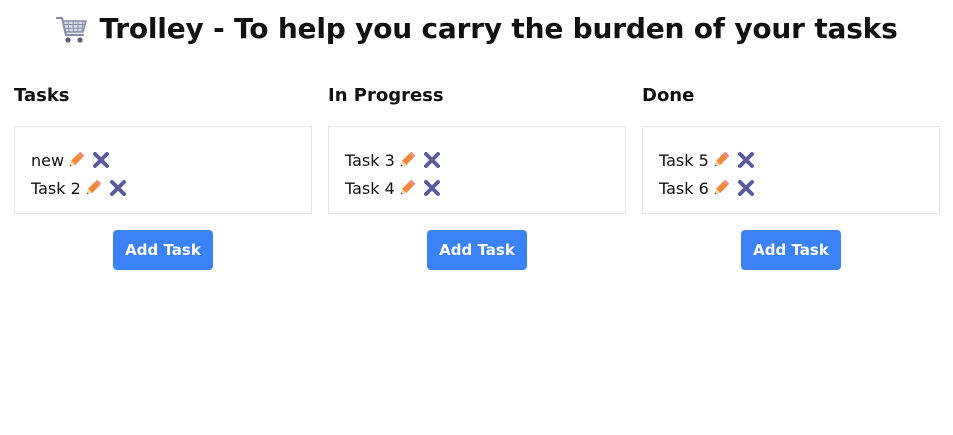 This screenshot has height=435, width=953. I want to click on column-title: Done, so click(668, 95).